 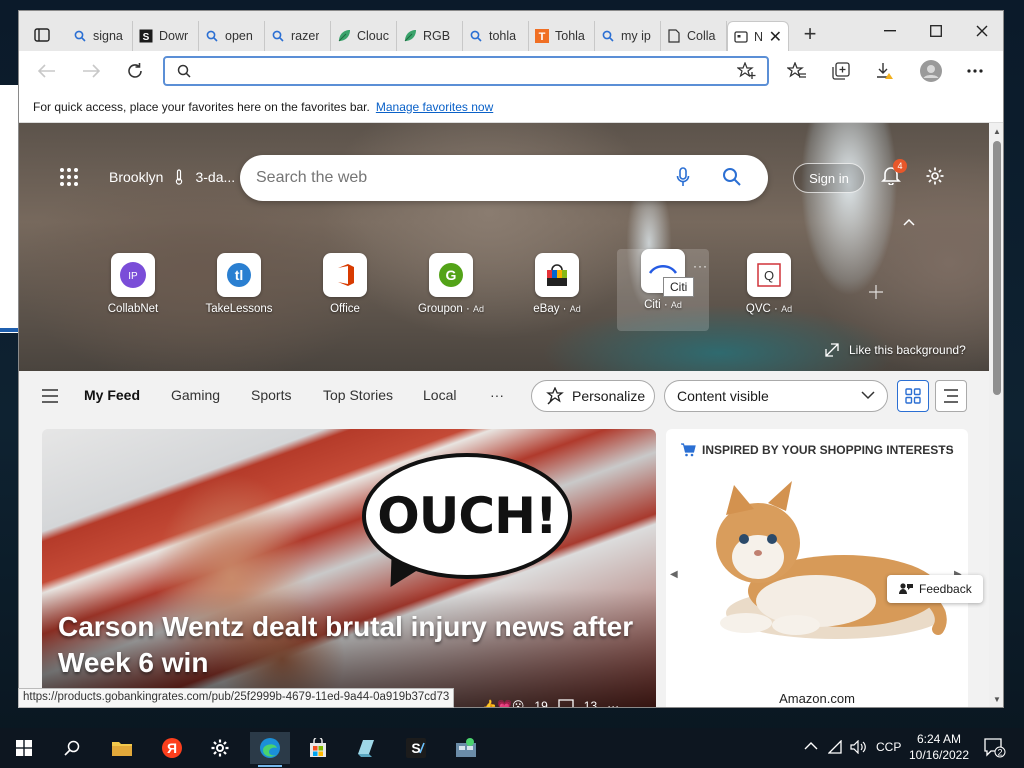 I want to click on shopping-more-button: ···, so click(x=947, y=448).